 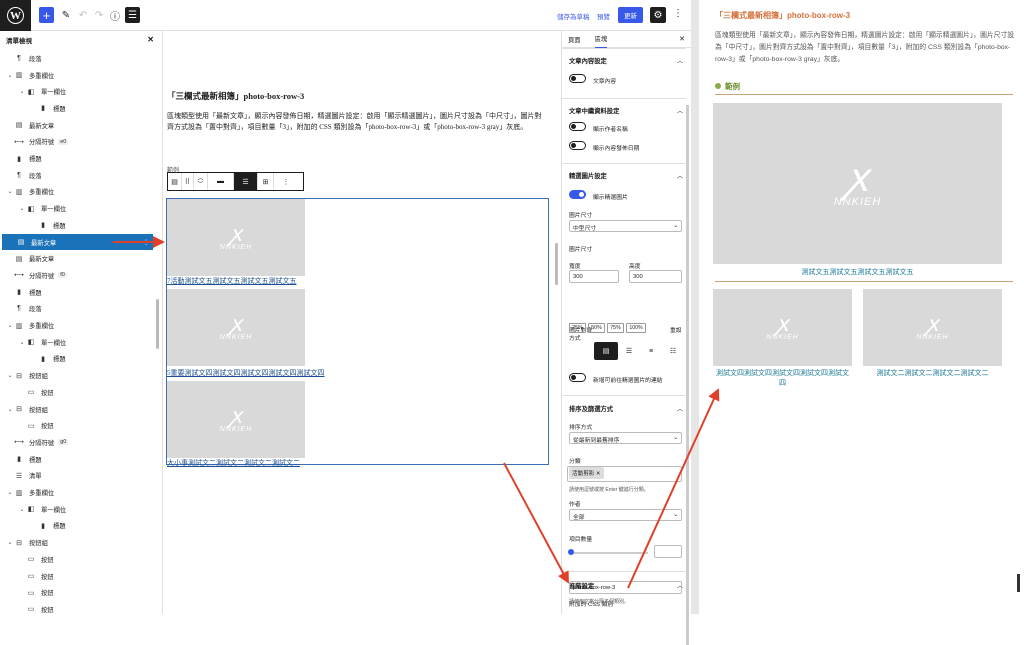 What do you see at coordinates (678, 13) in the screenshot?
I see `more-options-icon: ⋮` at bounding box center [678, 13].